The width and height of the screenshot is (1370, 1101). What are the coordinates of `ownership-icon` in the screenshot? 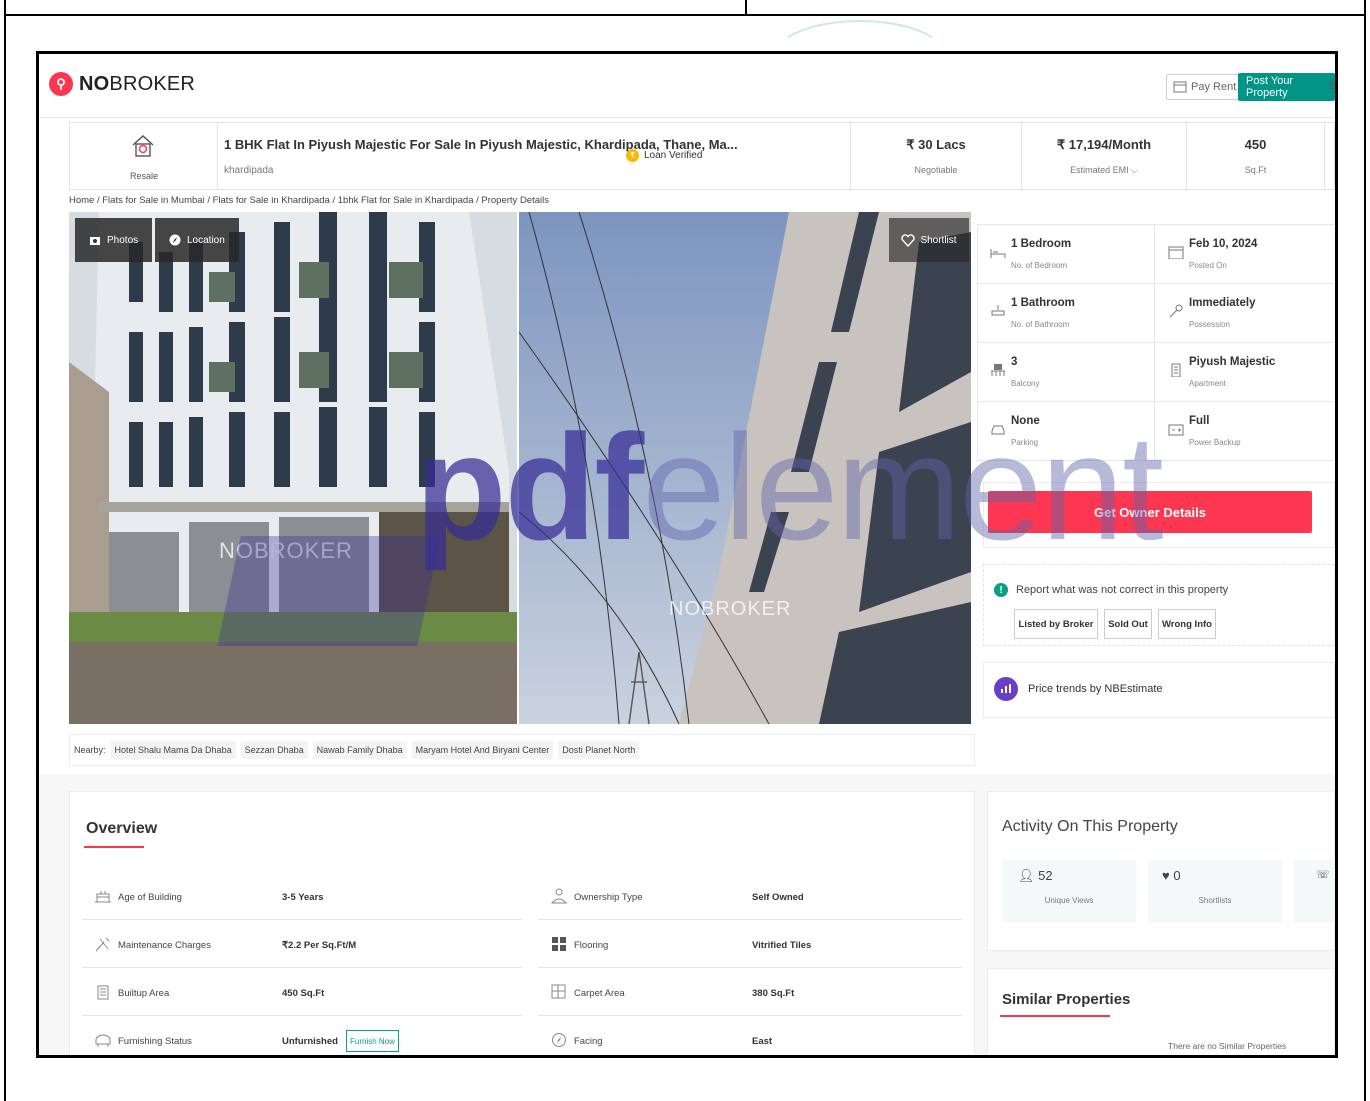 It's located at (559, 896).